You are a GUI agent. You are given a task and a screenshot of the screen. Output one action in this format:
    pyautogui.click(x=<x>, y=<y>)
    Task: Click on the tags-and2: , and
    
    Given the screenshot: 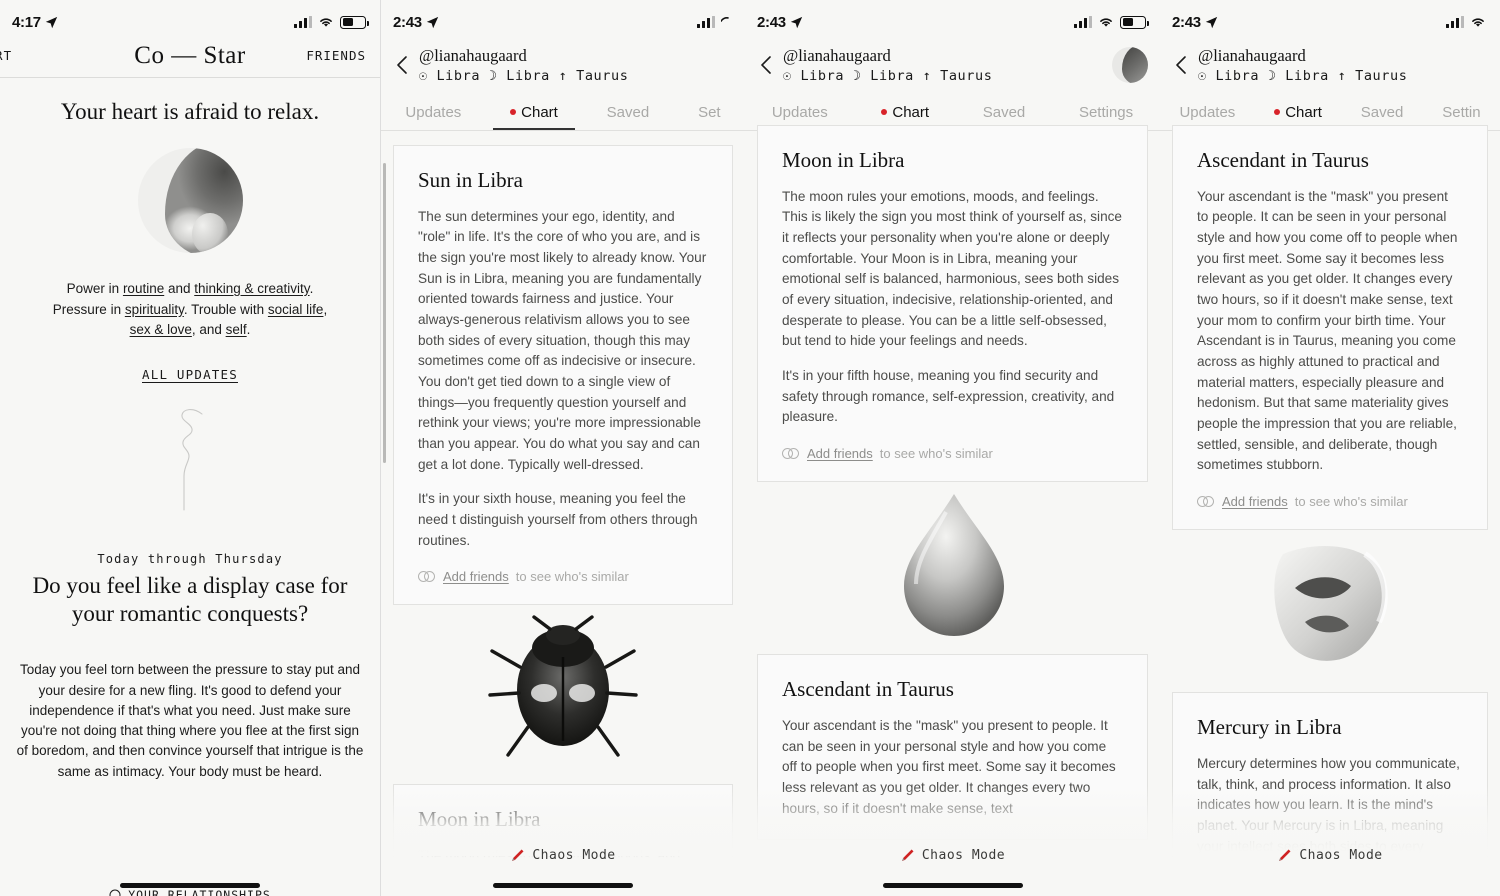 What is the action you would take?
    pyautogui.click(x=208, y=330)
    